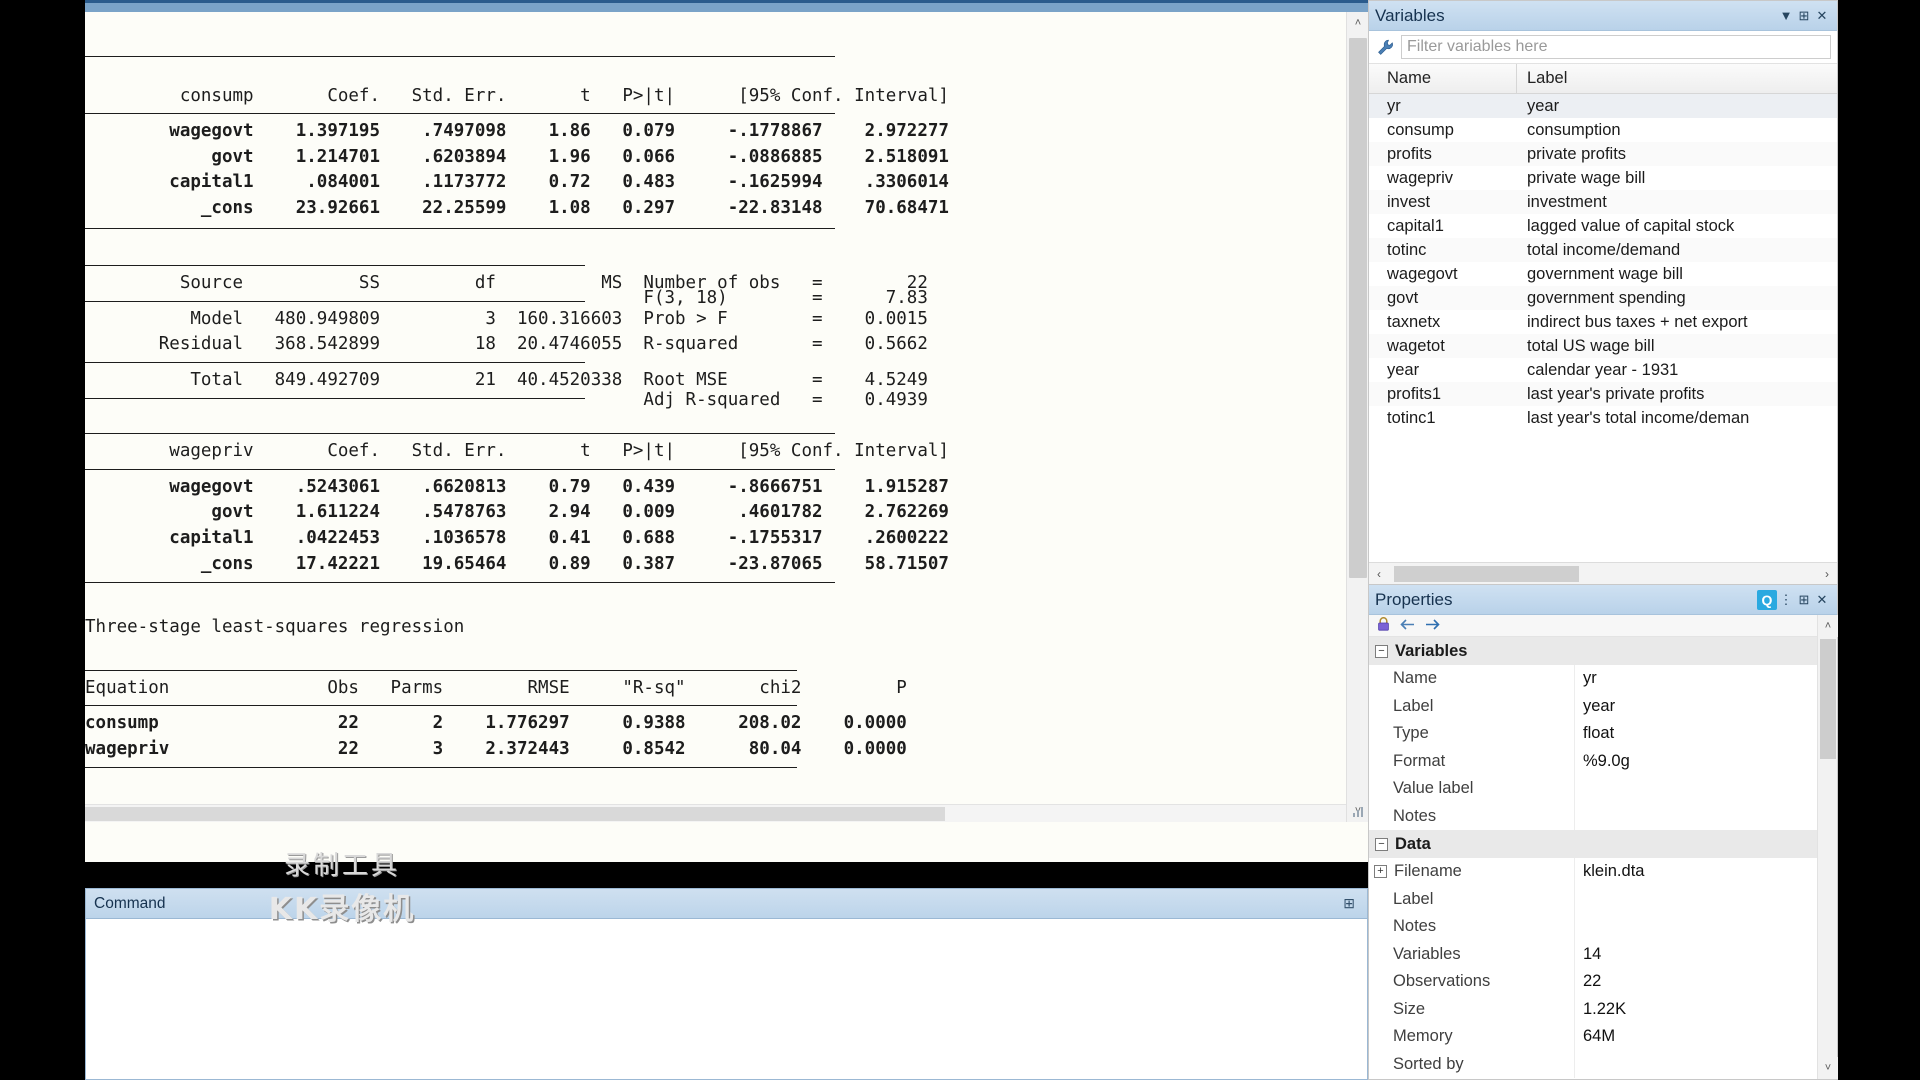 This screenshot has height=1080, width=1920. What do you see at coordinates (1358, 23) in the screenshot?
I see `results-scroll-up-button: ˄` at bounding box center [1358, 23].